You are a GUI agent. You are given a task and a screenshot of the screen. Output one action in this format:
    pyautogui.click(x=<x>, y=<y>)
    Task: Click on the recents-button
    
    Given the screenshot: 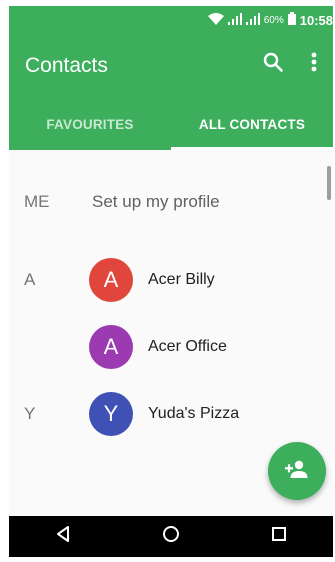 What is the action you would take?
    pyautogui.click(x=279, y=536)
    